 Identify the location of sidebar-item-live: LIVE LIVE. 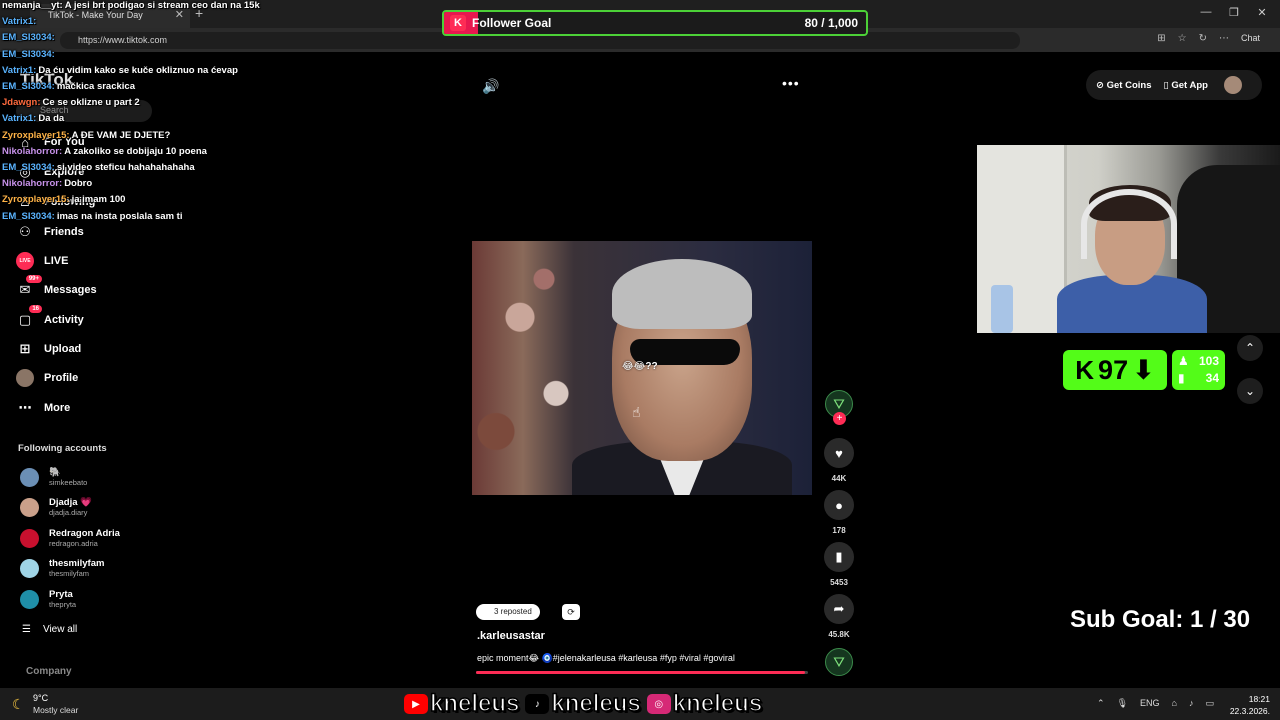
(42, 261).